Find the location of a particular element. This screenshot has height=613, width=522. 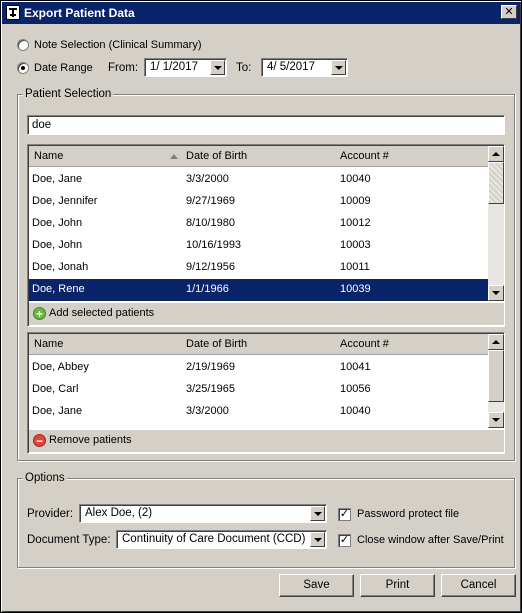

result-account: 10040 is located at coordinates (355, 179).